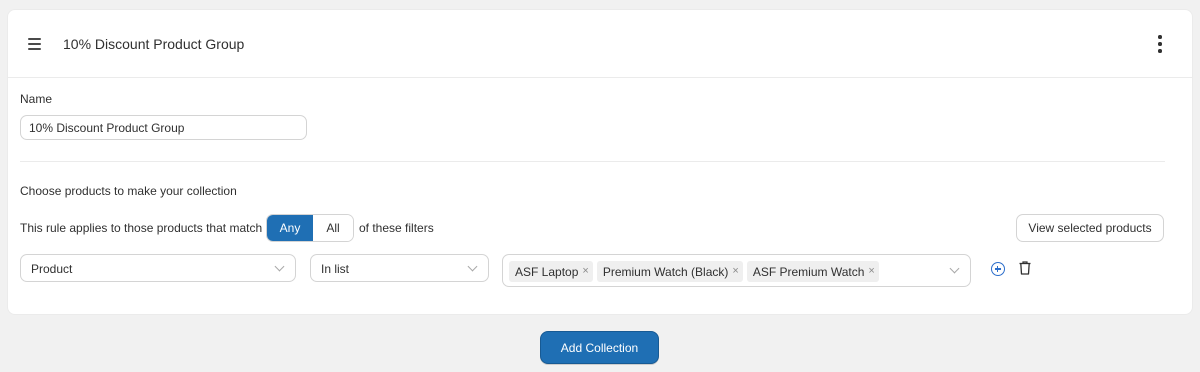 The width and height of the screenshot is (1200, 372). What do you see at coordinates (592, 161) in the screenshot?
I see `divider` at bounding box center [592, 161].